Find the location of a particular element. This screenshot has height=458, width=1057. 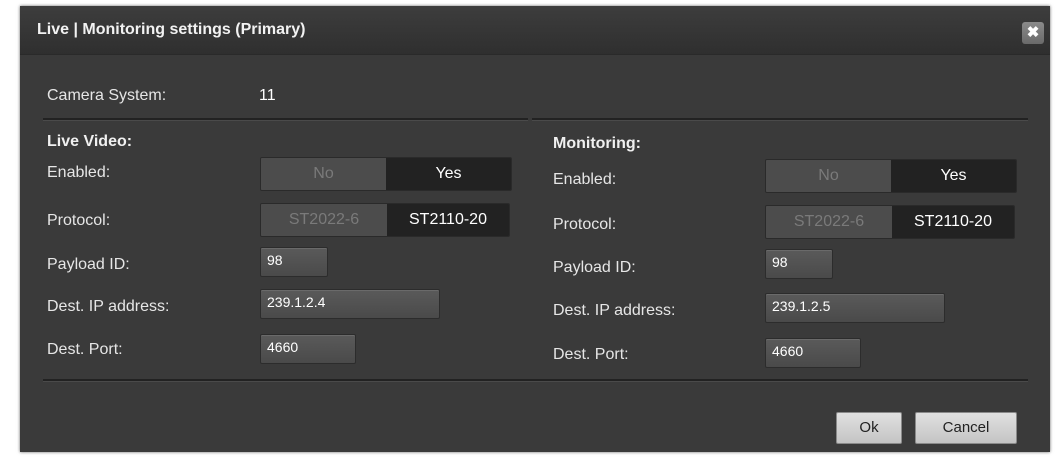

mon-protocol-st2022-6: ST2022-6 is located at coordinates (829, 222).